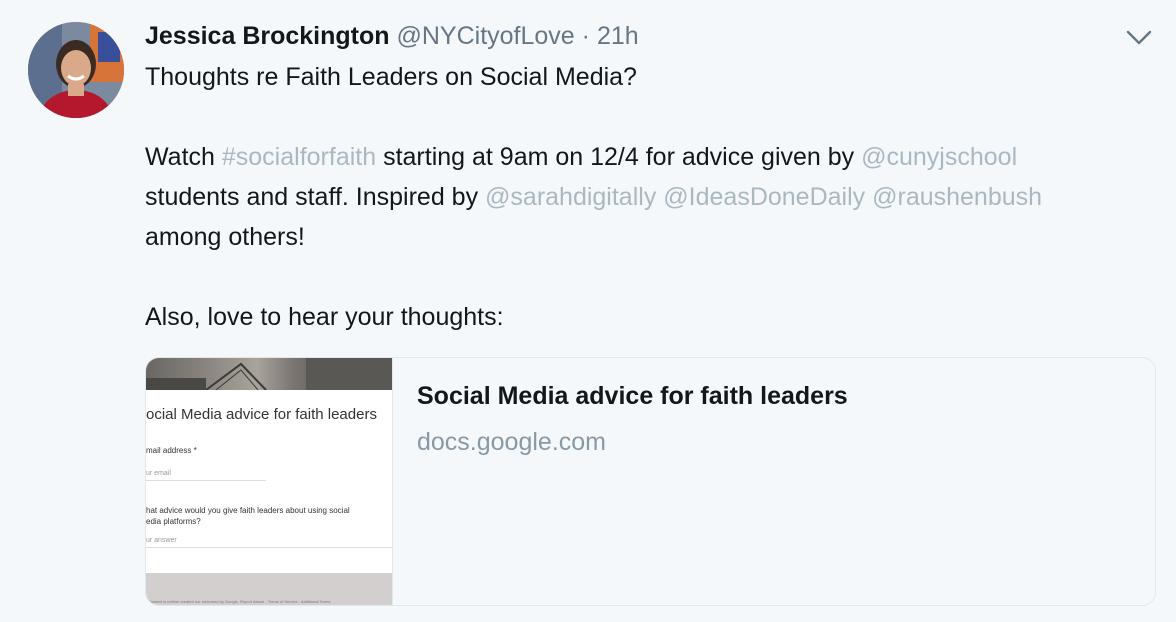 The image size is (1176, 622). I want to click on thumbnail-form-title: ocial Media advice for faith leaders, so click(261, 414).